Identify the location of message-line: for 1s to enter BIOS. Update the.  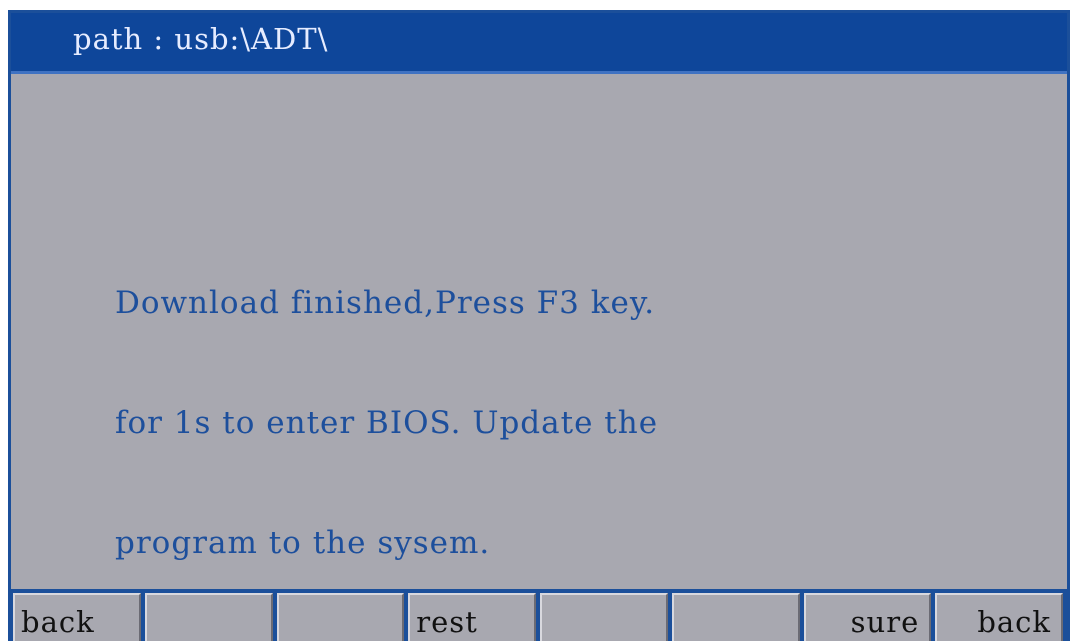
(387, 423).